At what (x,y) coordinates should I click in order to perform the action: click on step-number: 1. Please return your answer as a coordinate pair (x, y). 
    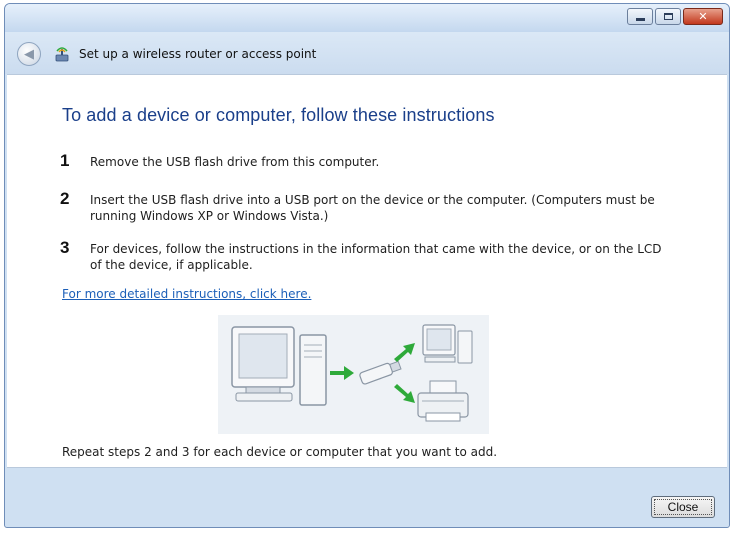
    Looking at the image, I should click on (65, 160).